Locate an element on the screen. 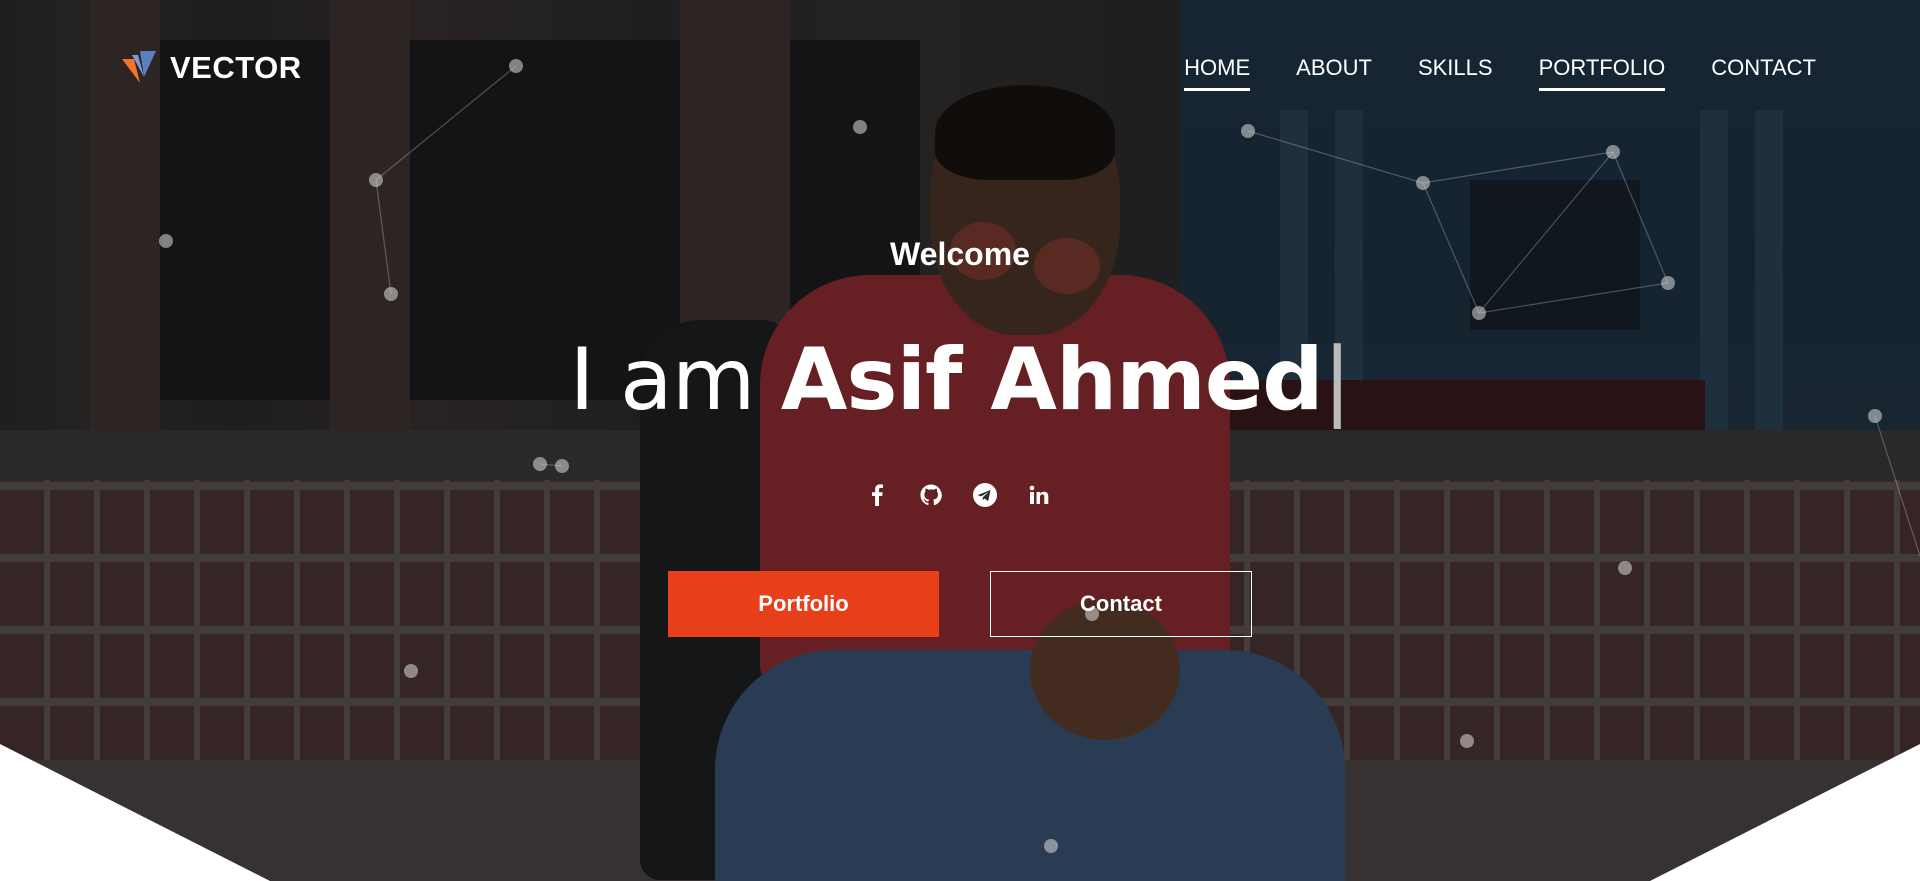  brand-name: VECTOR is located at coordinates (236, 67).